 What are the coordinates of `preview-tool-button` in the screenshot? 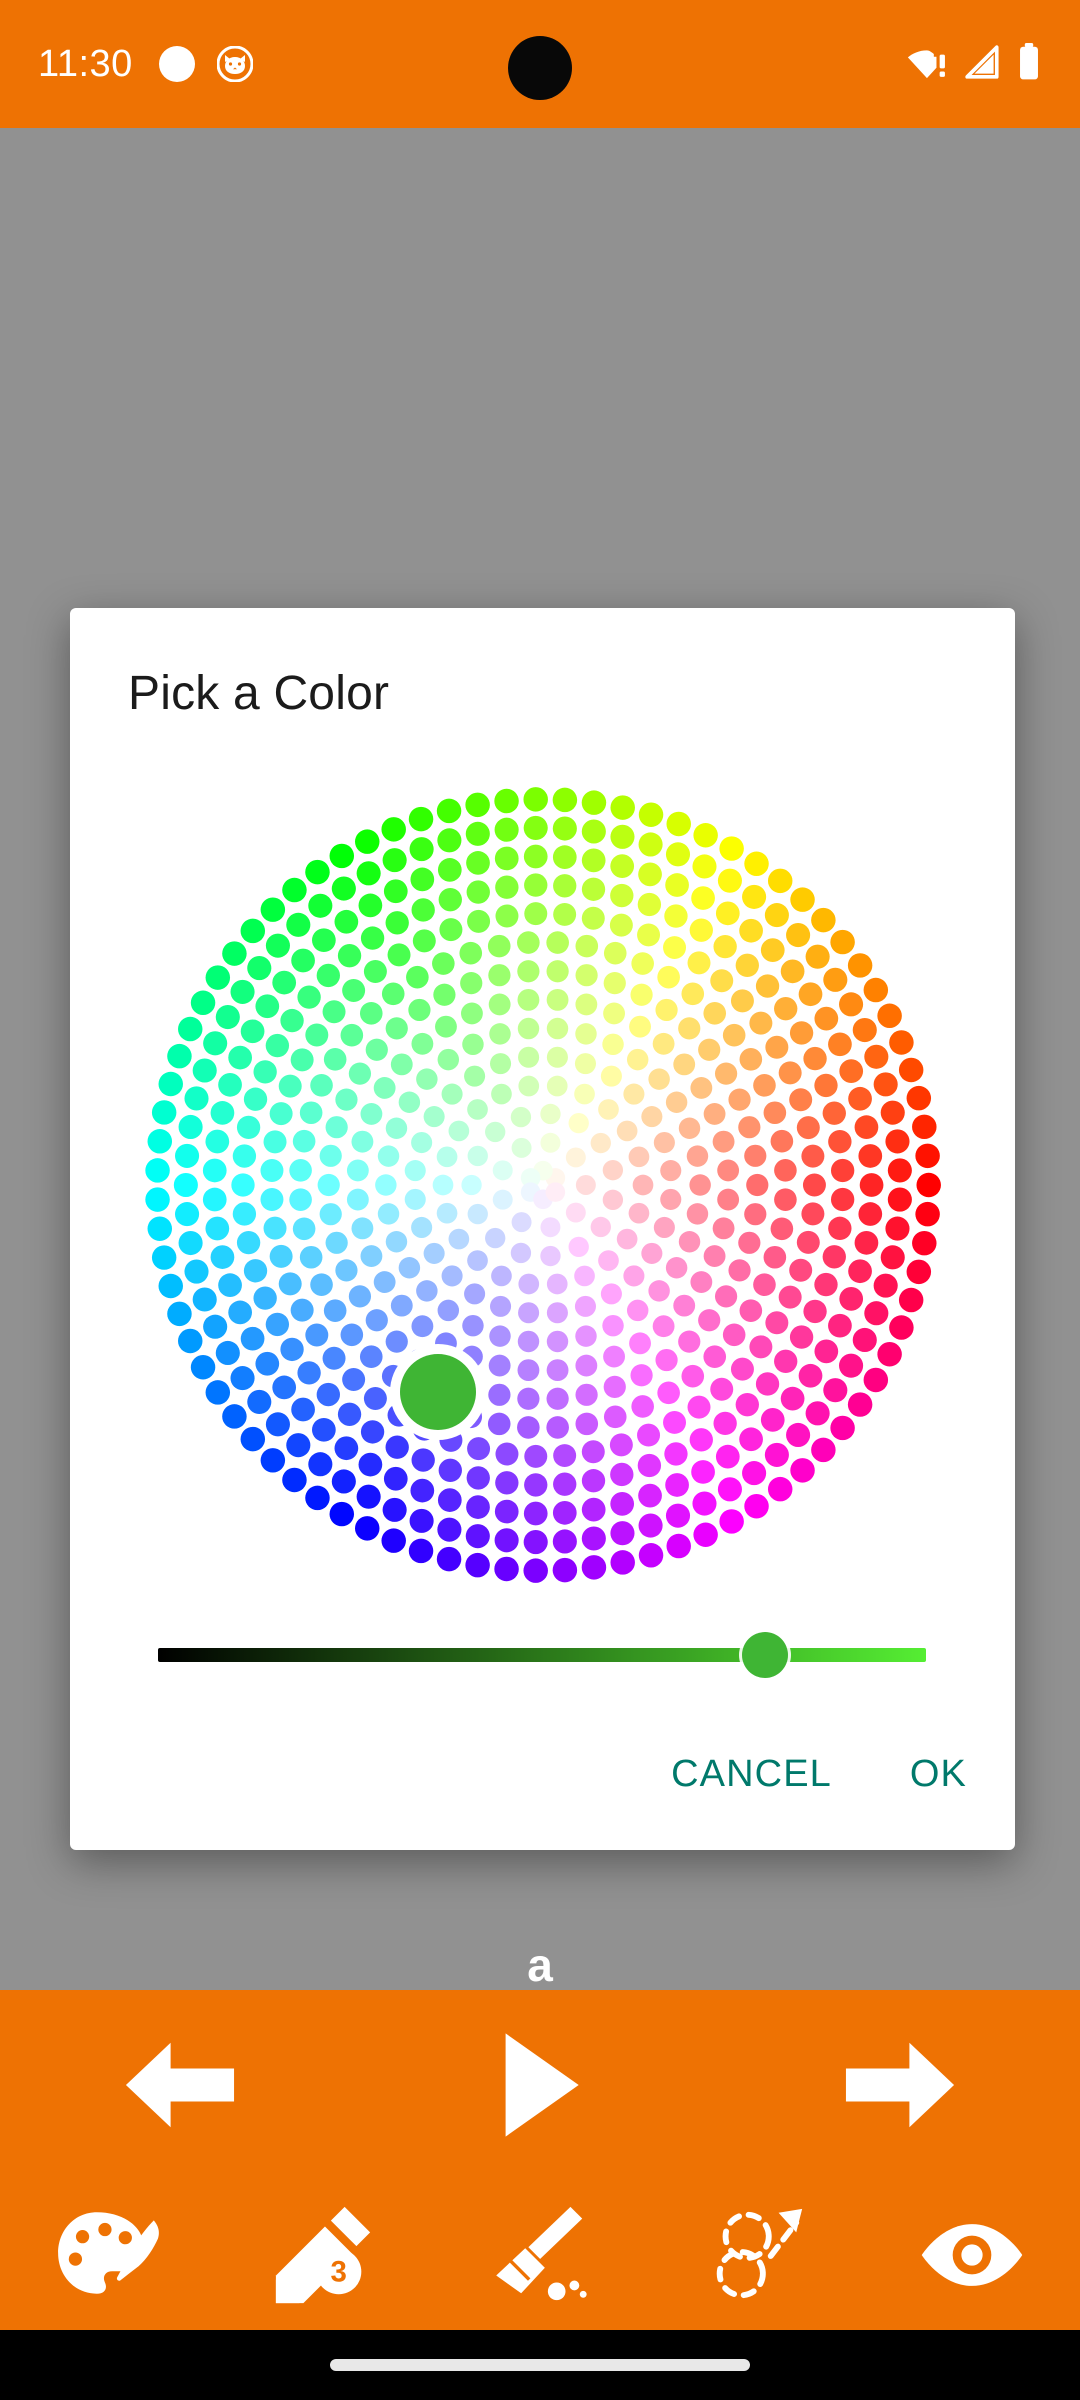 It's located at (972, 2255).